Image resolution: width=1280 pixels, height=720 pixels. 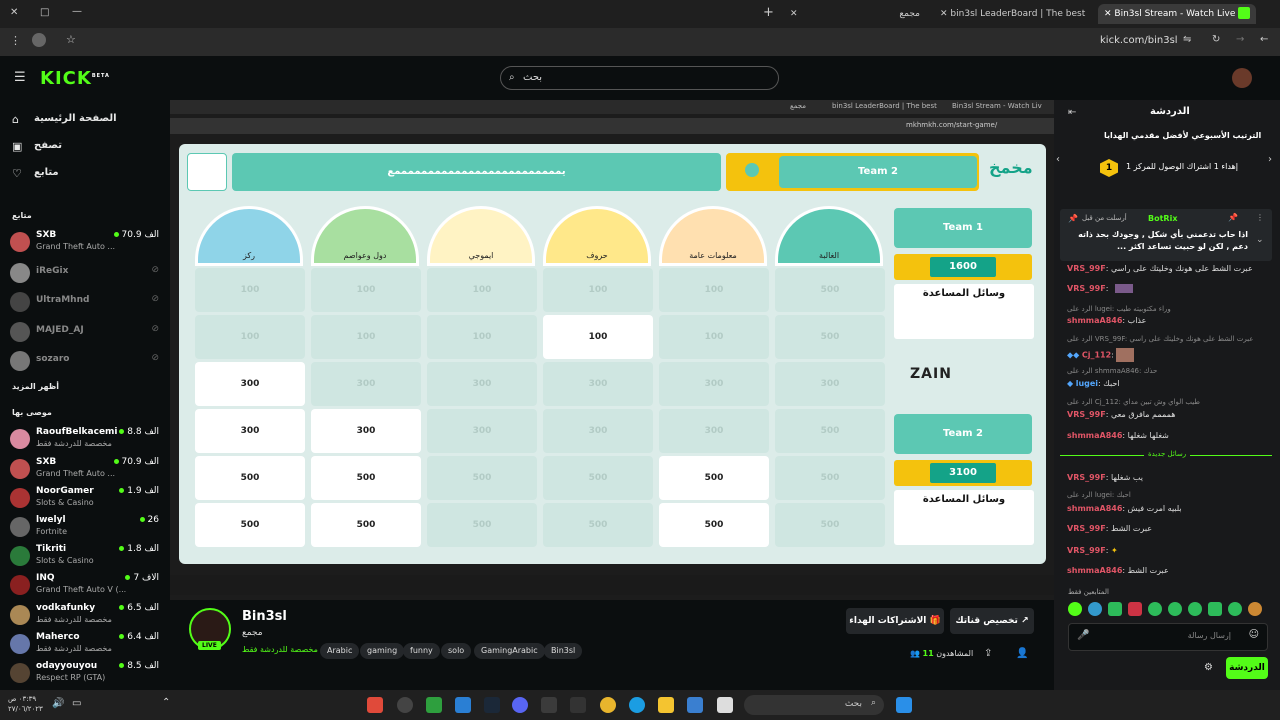 I want to click on recommended-channel: Tikriti Slots & Casino 1.8 الف, so click(x=87, y=555).